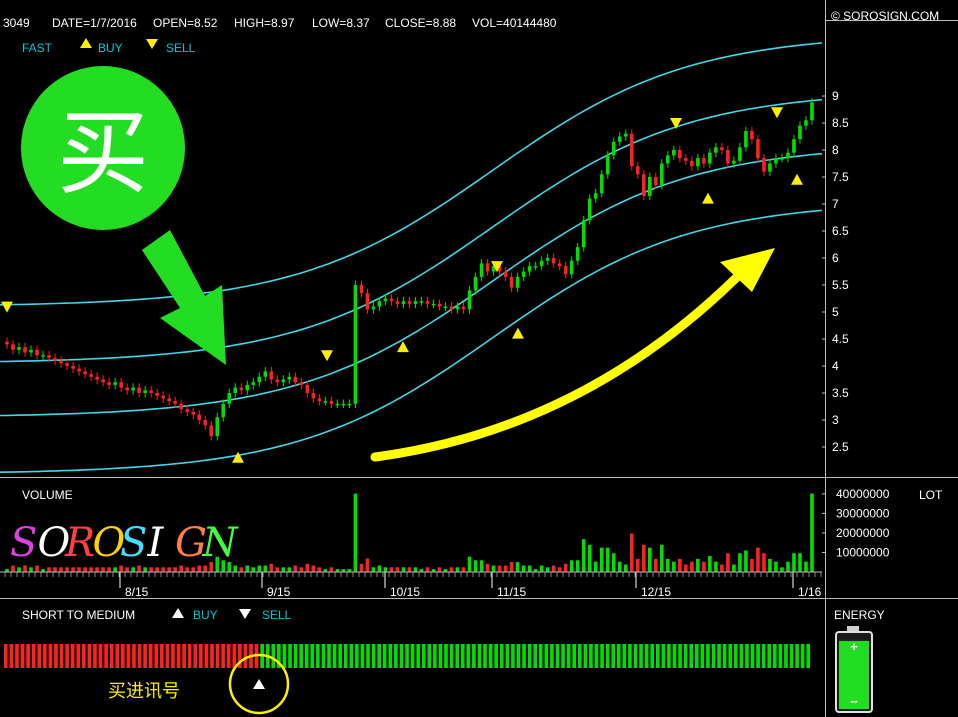  What do you see at coordinates (810, 592) in the screenshot?
I see `date-tick-label: 1/16` at bounding box center [810, 592].